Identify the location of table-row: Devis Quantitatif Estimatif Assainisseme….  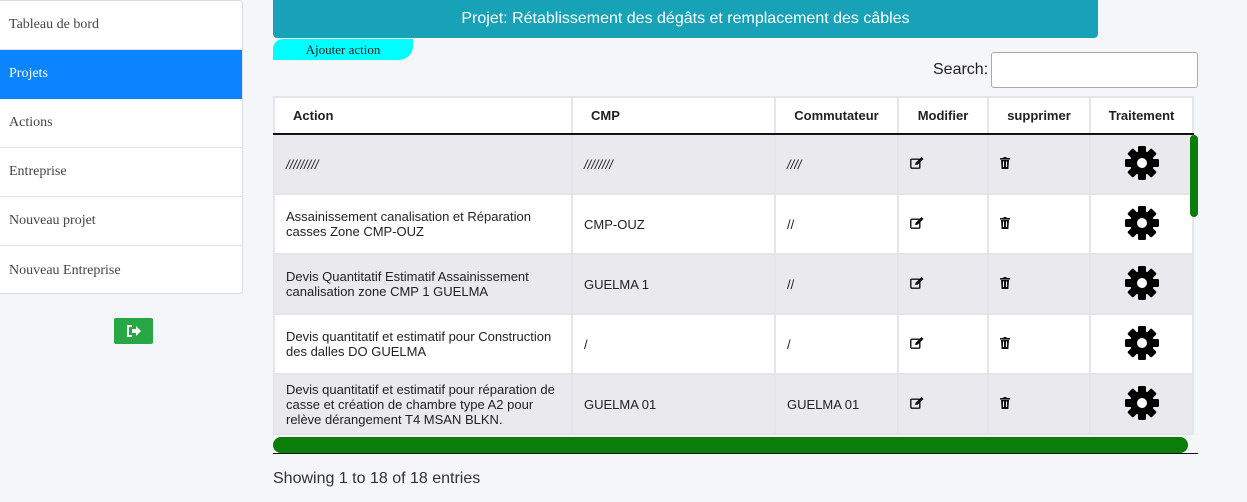
(733, 284).